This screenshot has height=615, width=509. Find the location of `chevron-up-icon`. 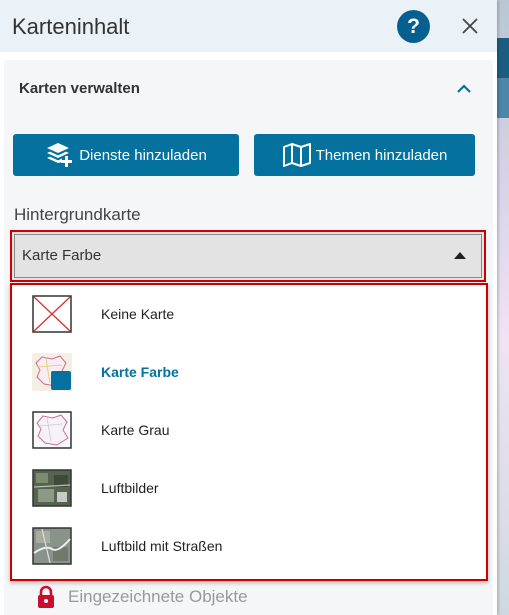

chevron-up-icon is located at coordinates (464, 89).